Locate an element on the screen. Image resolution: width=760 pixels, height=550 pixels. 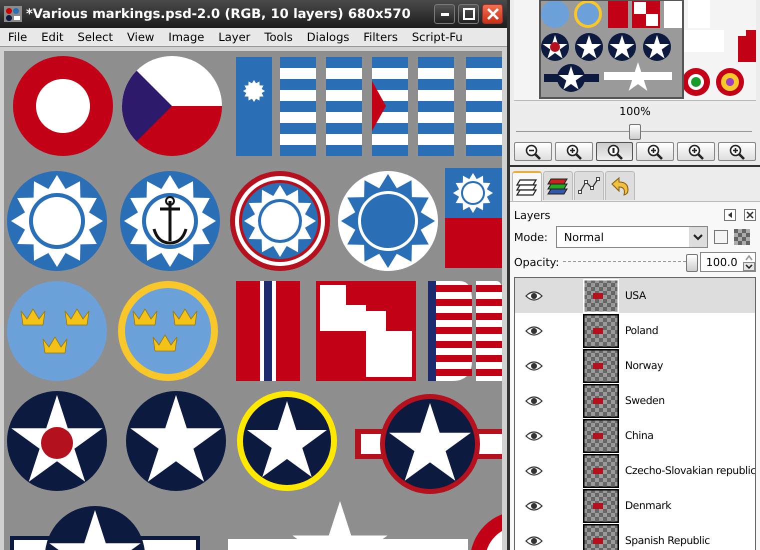
layer-name: China is located at coordinates (639, 436).